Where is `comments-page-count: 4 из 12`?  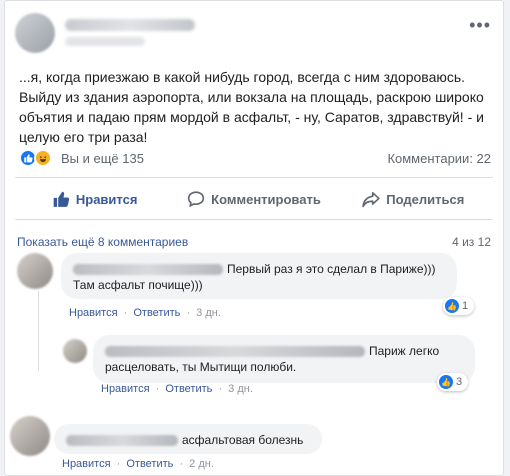
comments-page-count: 4 из 12 is located at coordinates (471, 242).